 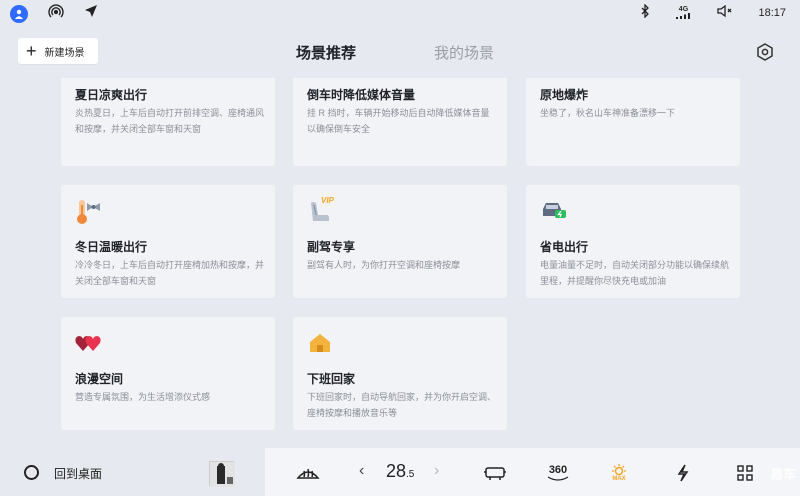 What do you see at coordinates (683, 473) in the screenshot?
I see `lightning-icon` at bounding box center [683, 473].